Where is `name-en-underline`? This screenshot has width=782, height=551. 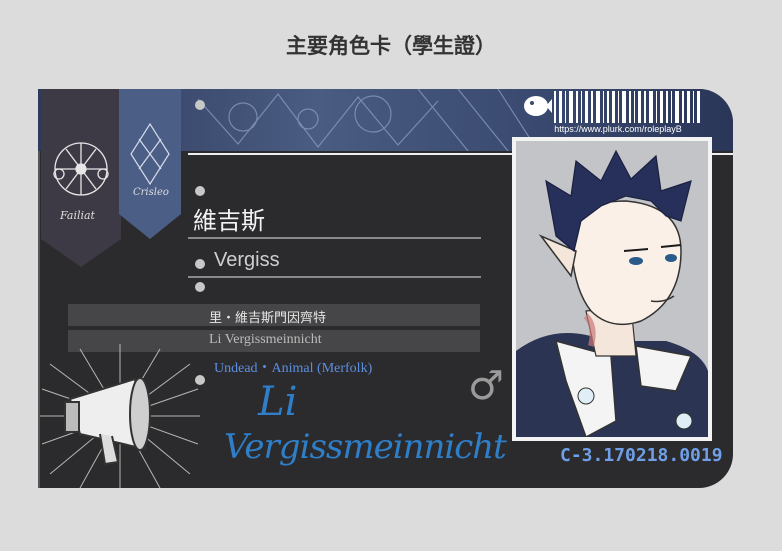 name-en-underline is located at coordinates (334, 277).